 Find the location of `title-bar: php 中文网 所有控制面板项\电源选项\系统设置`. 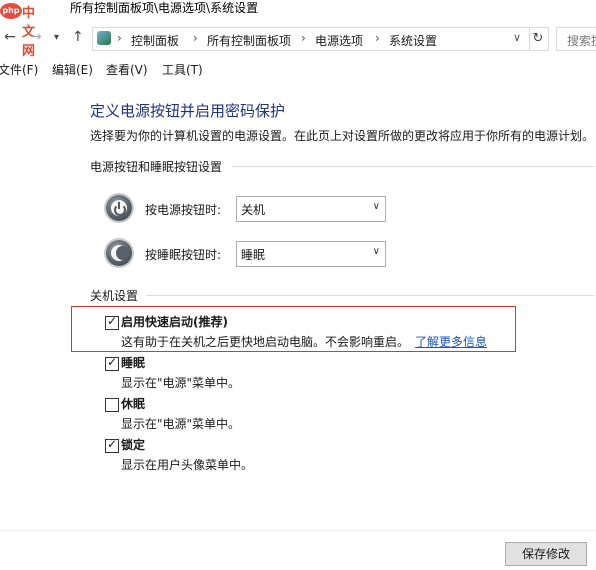

title-bar: php 中文网 所有控制面板项\电源选项\系统设置 is located at coordinates (298, 29).